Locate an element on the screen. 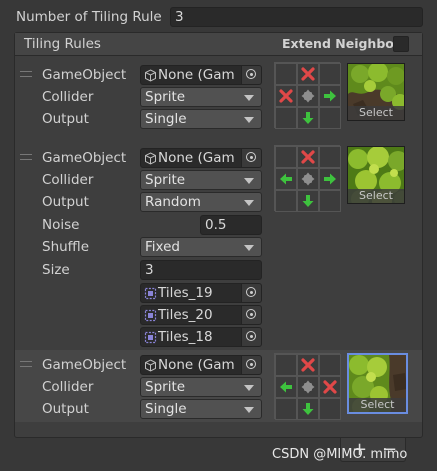 This screenshot has height=471, width=437. rule-2-shuffle-dropdown: Fixed is located at coordinates (201, 247).